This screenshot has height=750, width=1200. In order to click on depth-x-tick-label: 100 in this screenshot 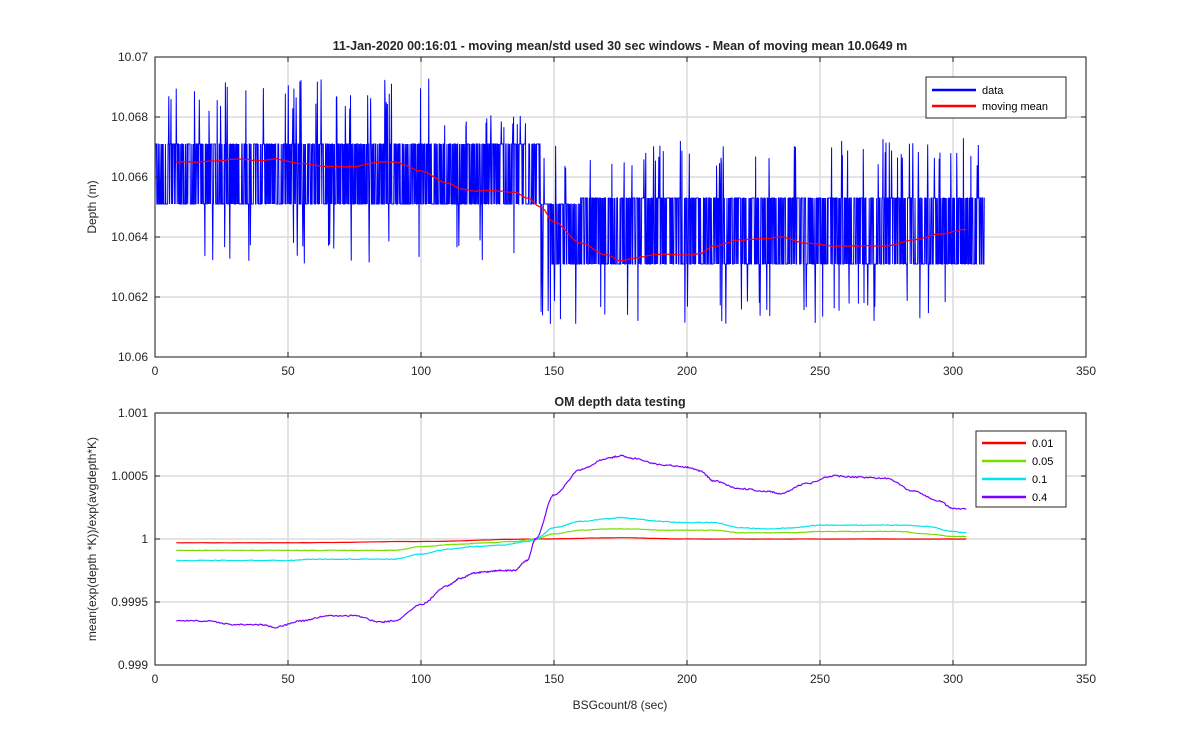, I will do `click(421, 371)`.